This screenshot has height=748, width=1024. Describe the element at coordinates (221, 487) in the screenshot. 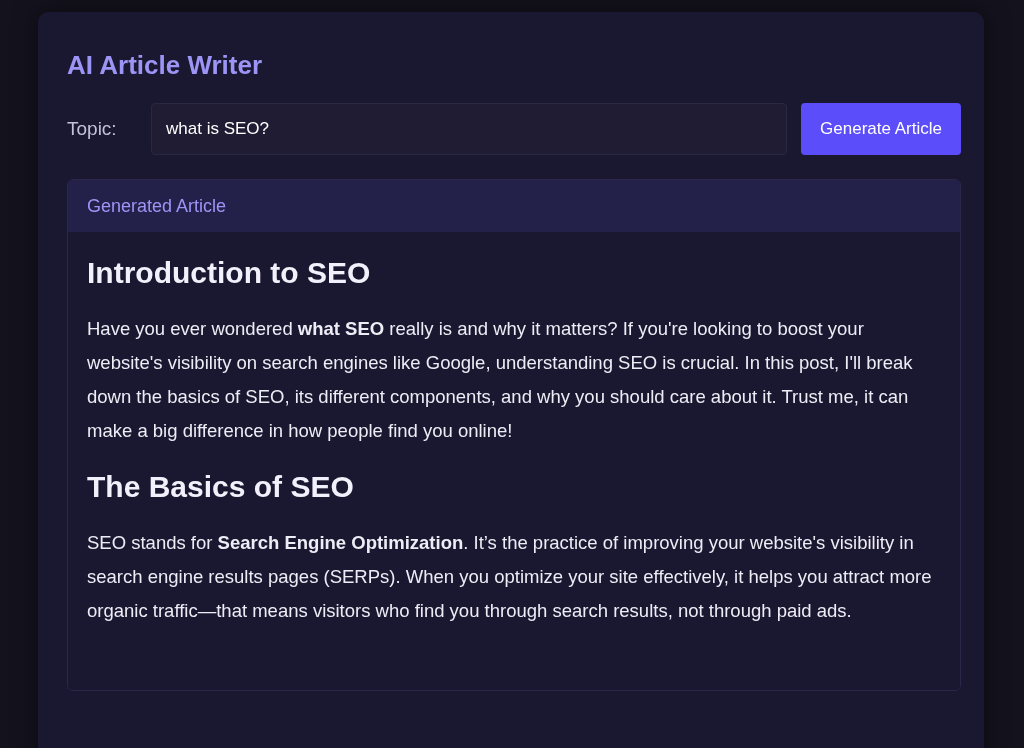

I see `article-heading: The Basics of SEO` at that location.